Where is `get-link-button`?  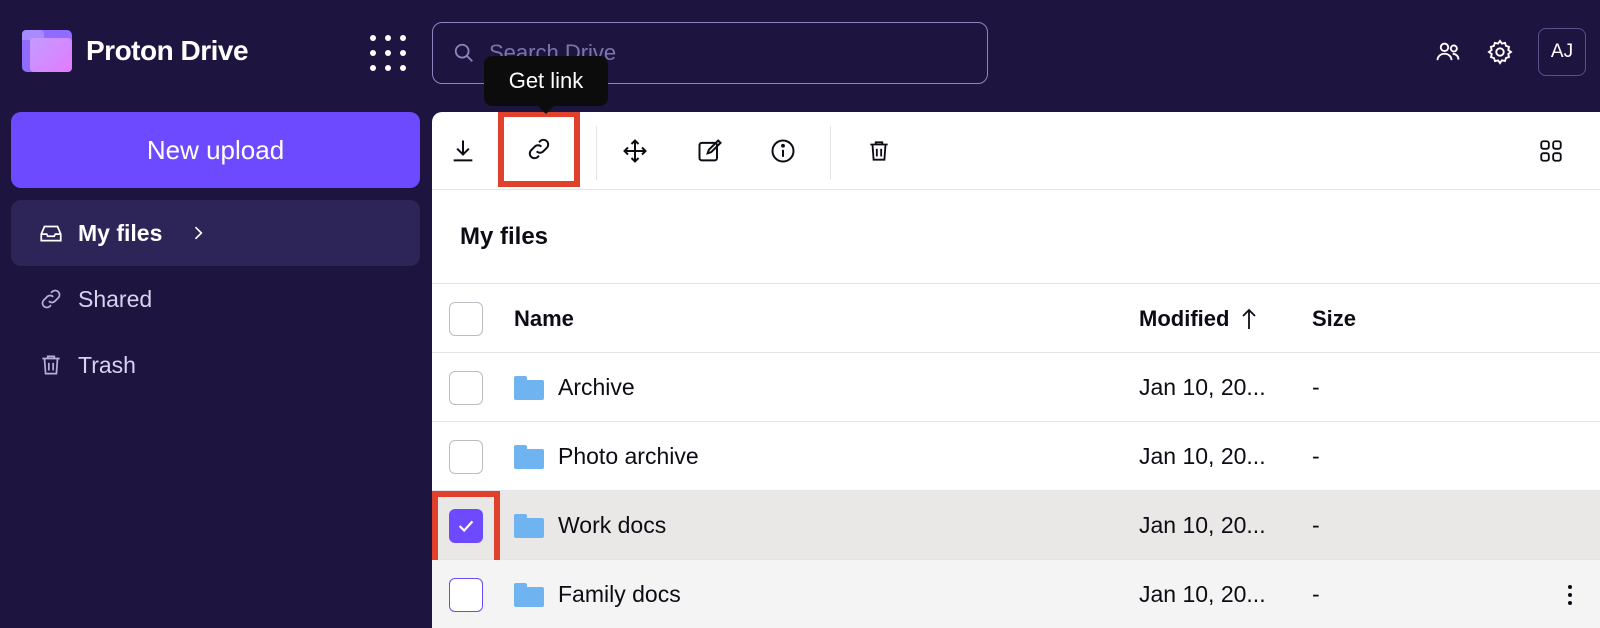
get-link-button is located at coordinates (539, 149).